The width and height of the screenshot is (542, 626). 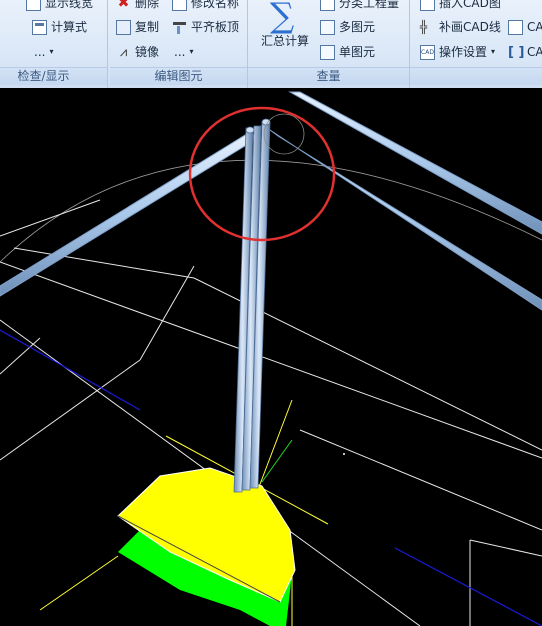 What do you see at coordinates (327, 52) in the screenshot?
I see `single-element-icon` at bounding box center [327, 52].